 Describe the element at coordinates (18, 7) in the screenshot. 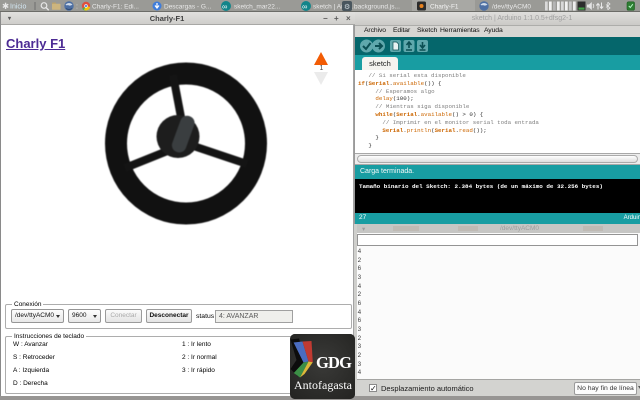

I see `svg-text: Inicio` at that location.